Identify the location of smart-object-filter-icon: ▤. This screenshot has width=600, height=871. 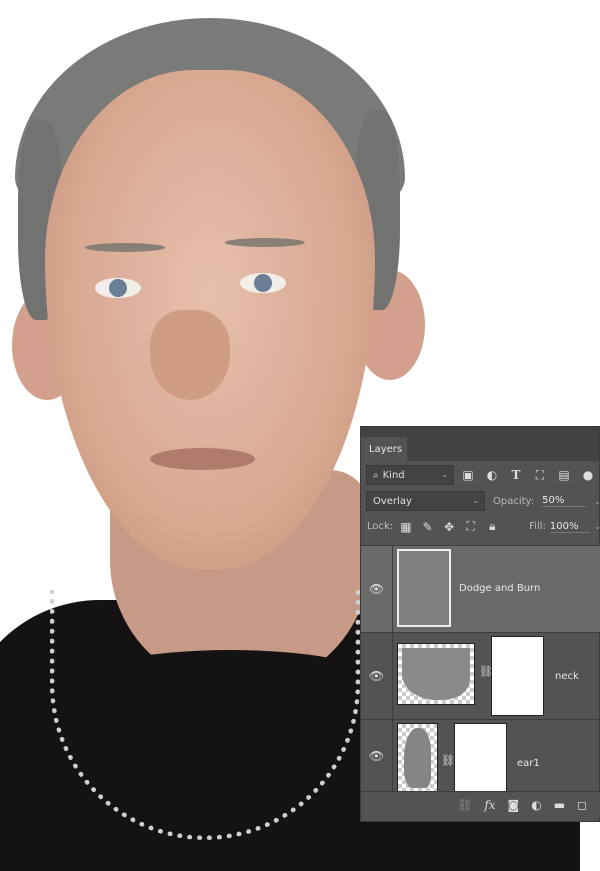
(564, 475).